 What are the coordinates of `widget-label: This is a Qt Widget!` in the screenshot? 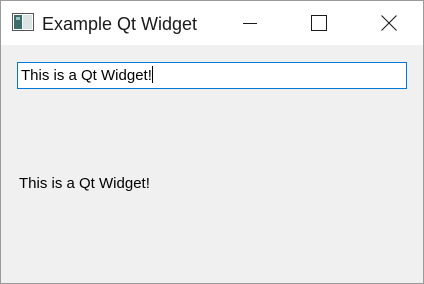 It's located at (84, 183).